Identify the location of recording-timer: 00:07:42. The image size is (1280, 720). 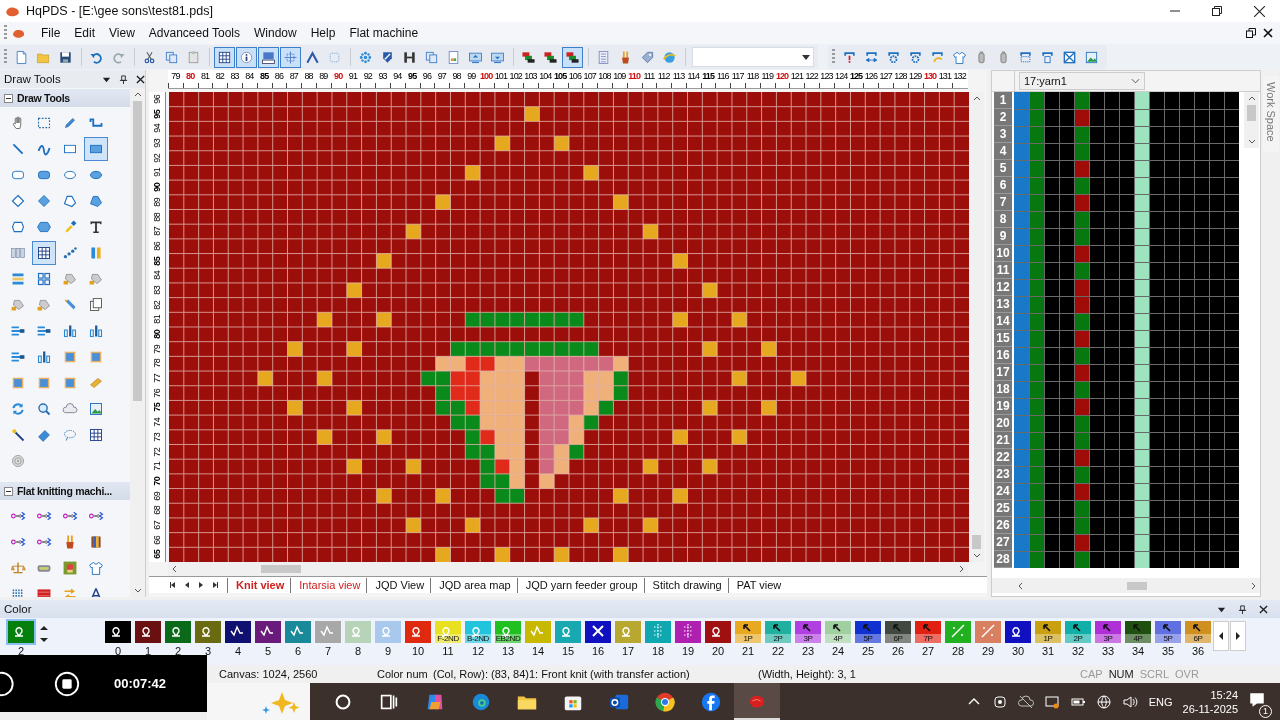
(140, 683).